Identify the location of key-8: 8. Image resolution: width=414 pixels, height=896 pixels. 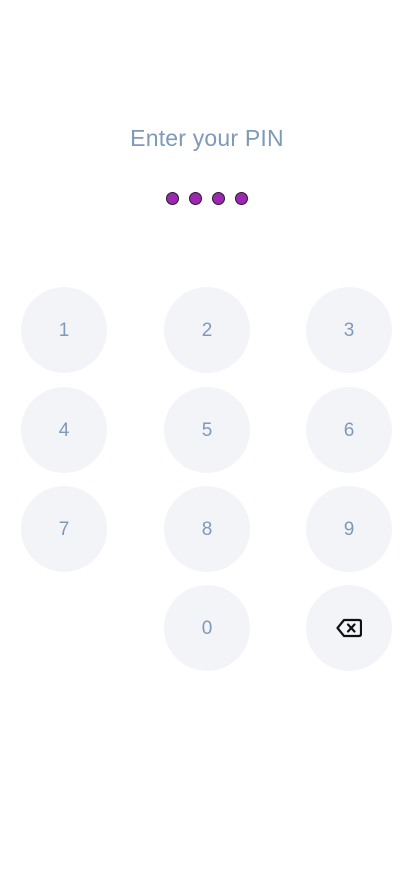
(207, 529).